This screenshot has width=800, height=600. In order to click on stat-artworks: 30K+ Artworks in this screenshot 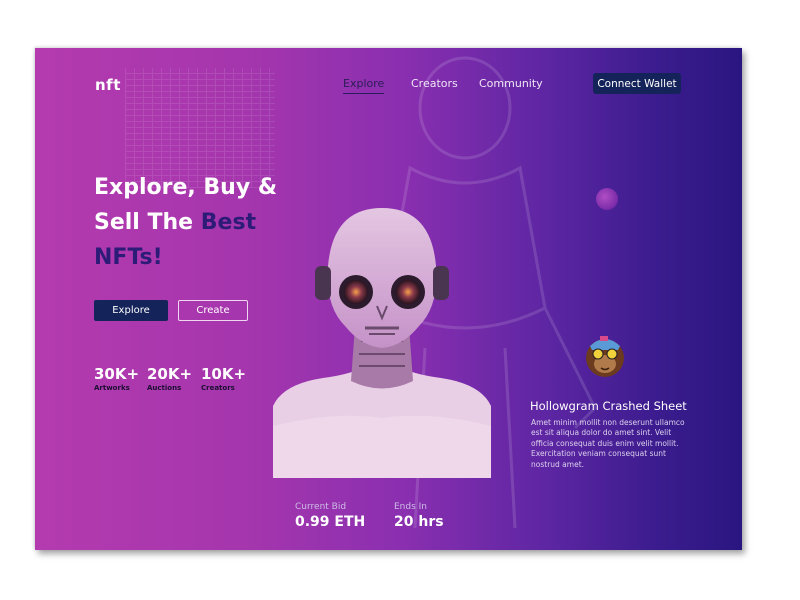, I will do `click(116, 378)`.